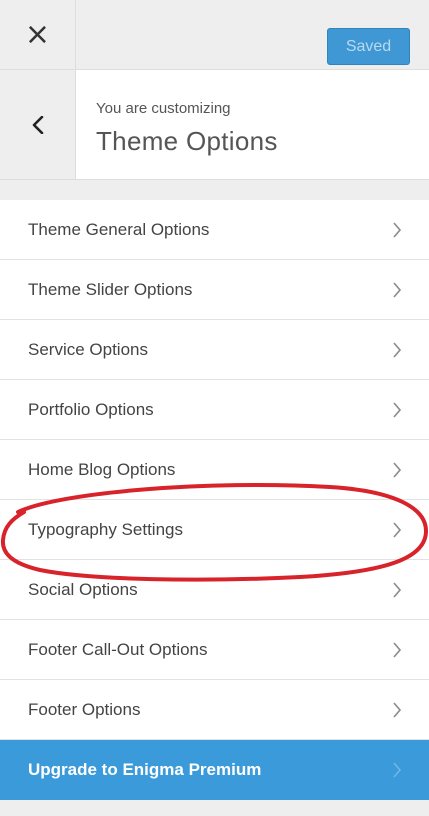 This screenshot has height=816, width=429. I want to click on customizer-topbar: × Saved, so click(214, 35).